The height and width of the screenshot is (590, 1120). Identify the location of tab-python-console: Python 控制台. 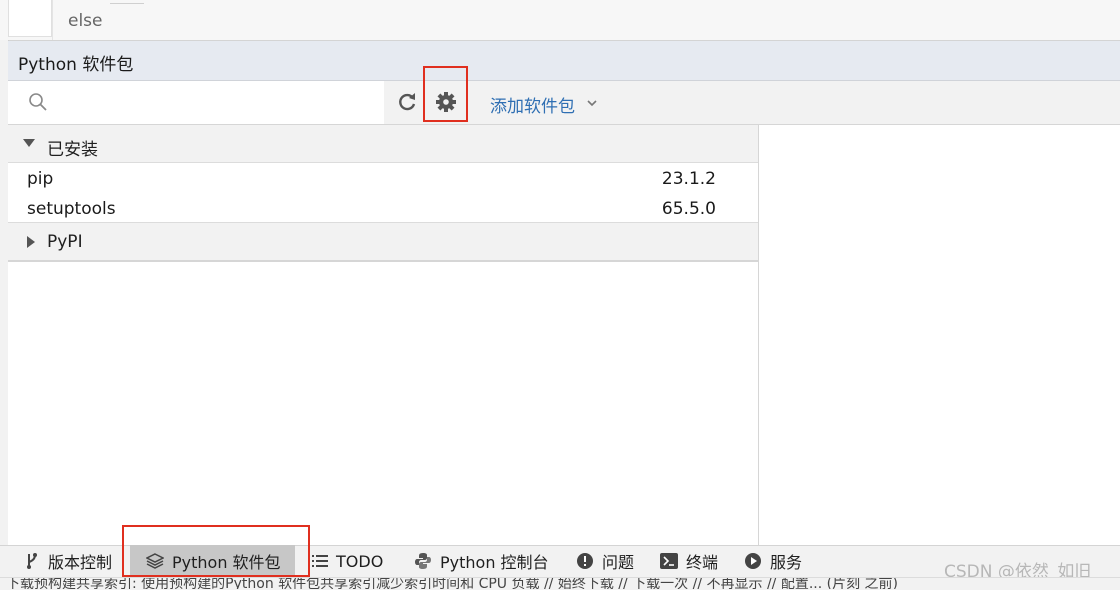
(481, 561).